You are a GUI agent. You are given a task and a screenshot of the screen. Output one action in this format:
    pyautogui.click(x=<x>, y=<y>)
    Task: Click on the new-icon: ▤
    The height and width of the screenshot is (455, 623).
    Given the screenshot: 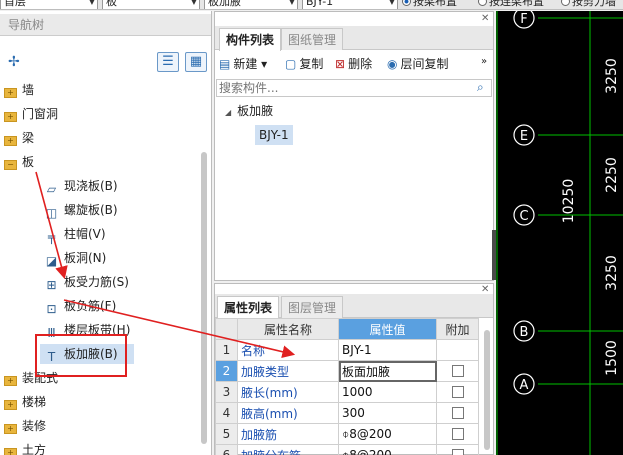 What is the action you would take?
    pyautogui.click(x=225, y=64)
    